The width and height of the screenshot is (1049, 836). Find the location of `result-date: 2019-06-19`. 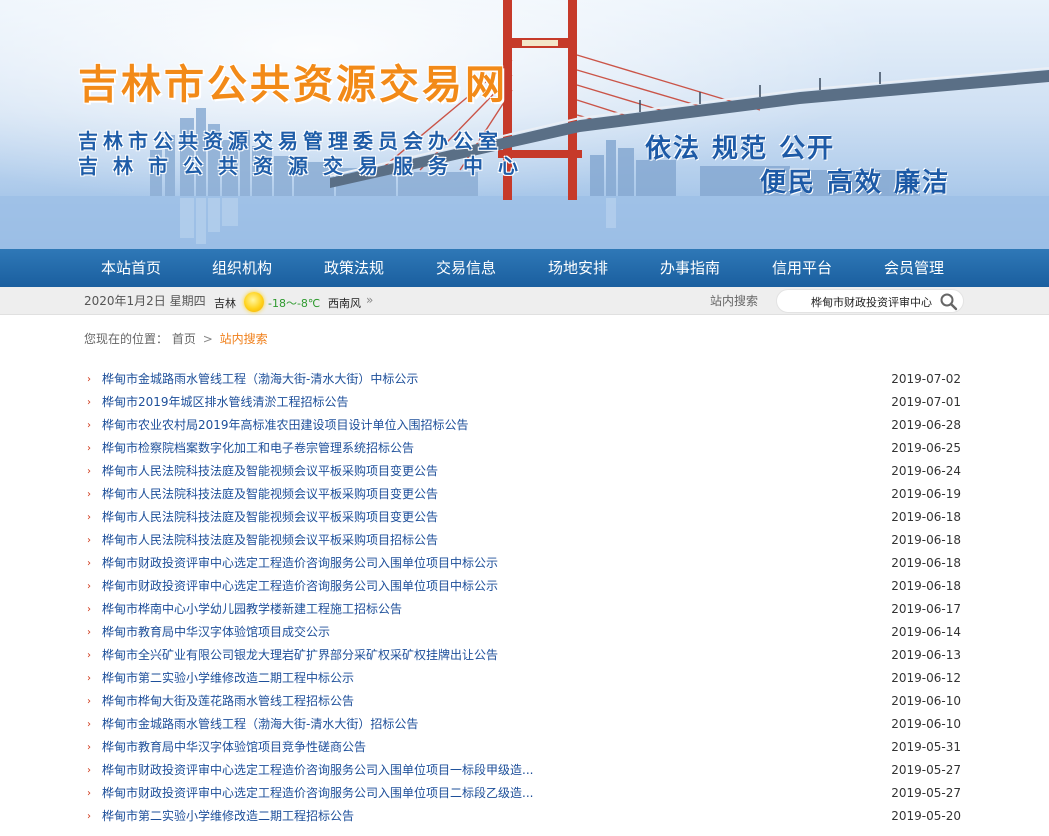

result-date: 2019-06-19 is located at coordinates (926, 494).